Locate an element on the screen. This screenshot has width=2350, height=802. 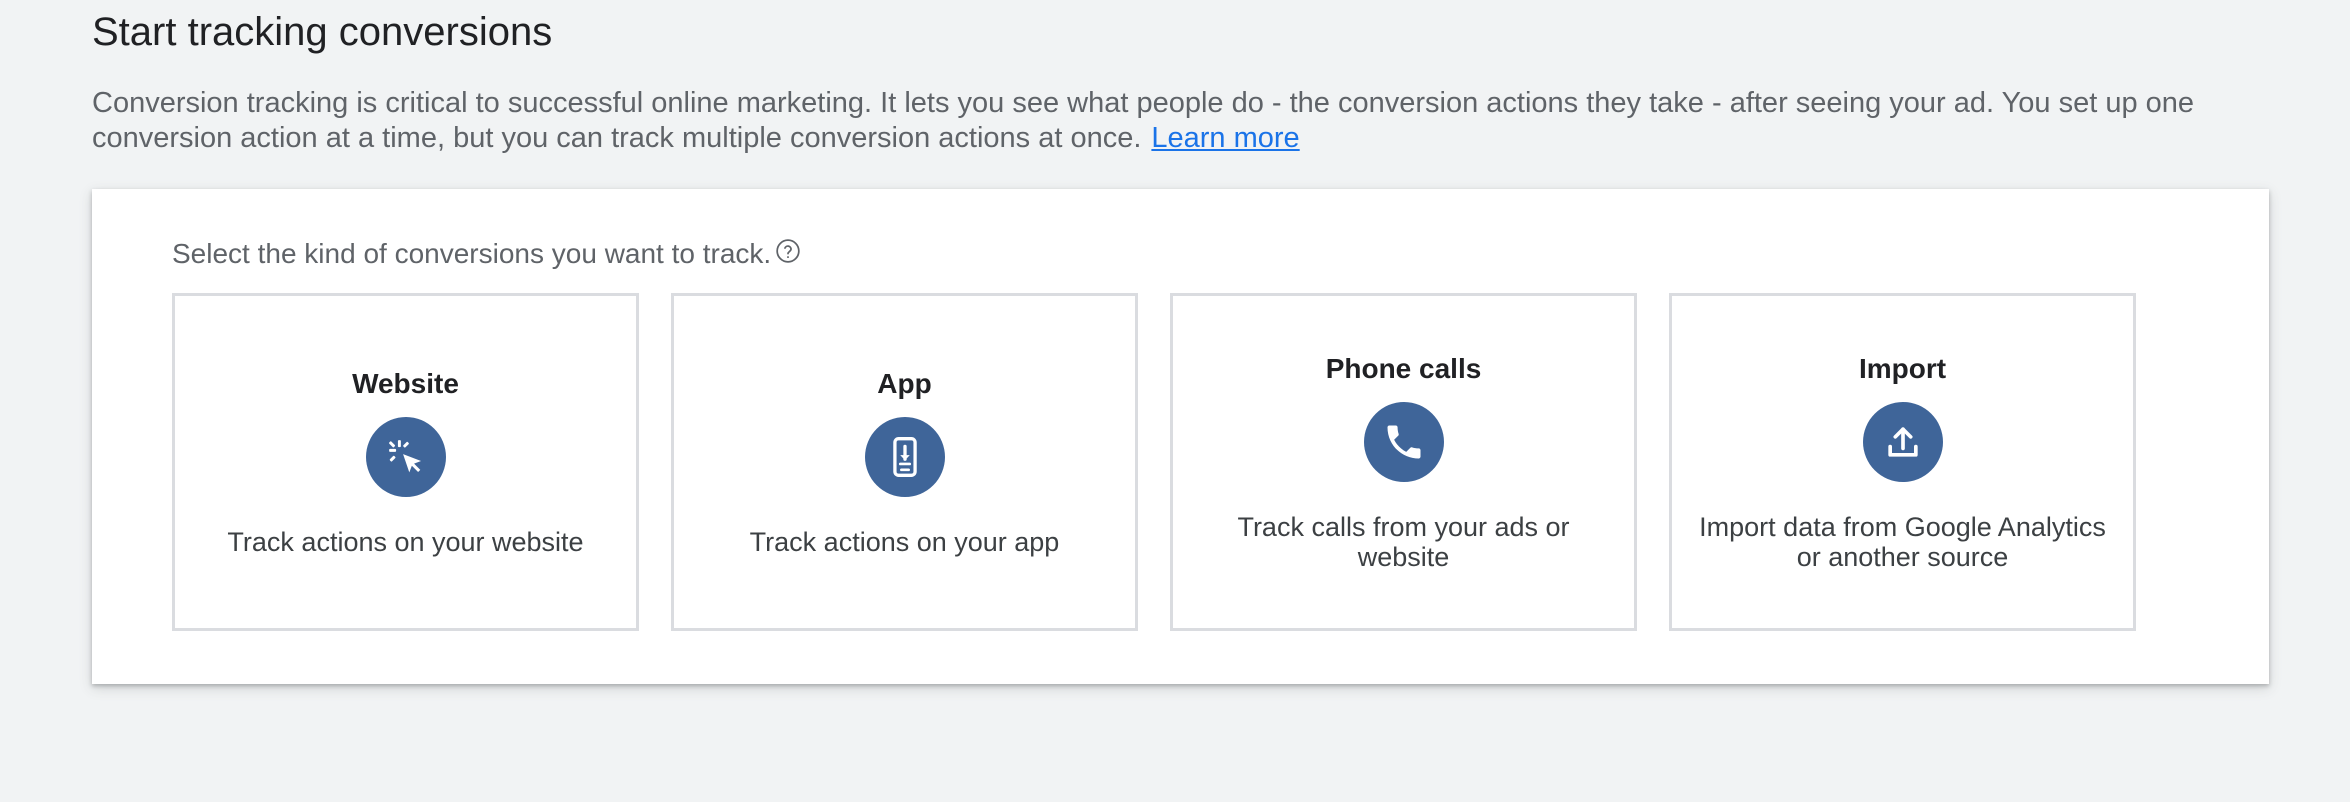
option-description: Track actions on your website is located at coordinates (405, 542).